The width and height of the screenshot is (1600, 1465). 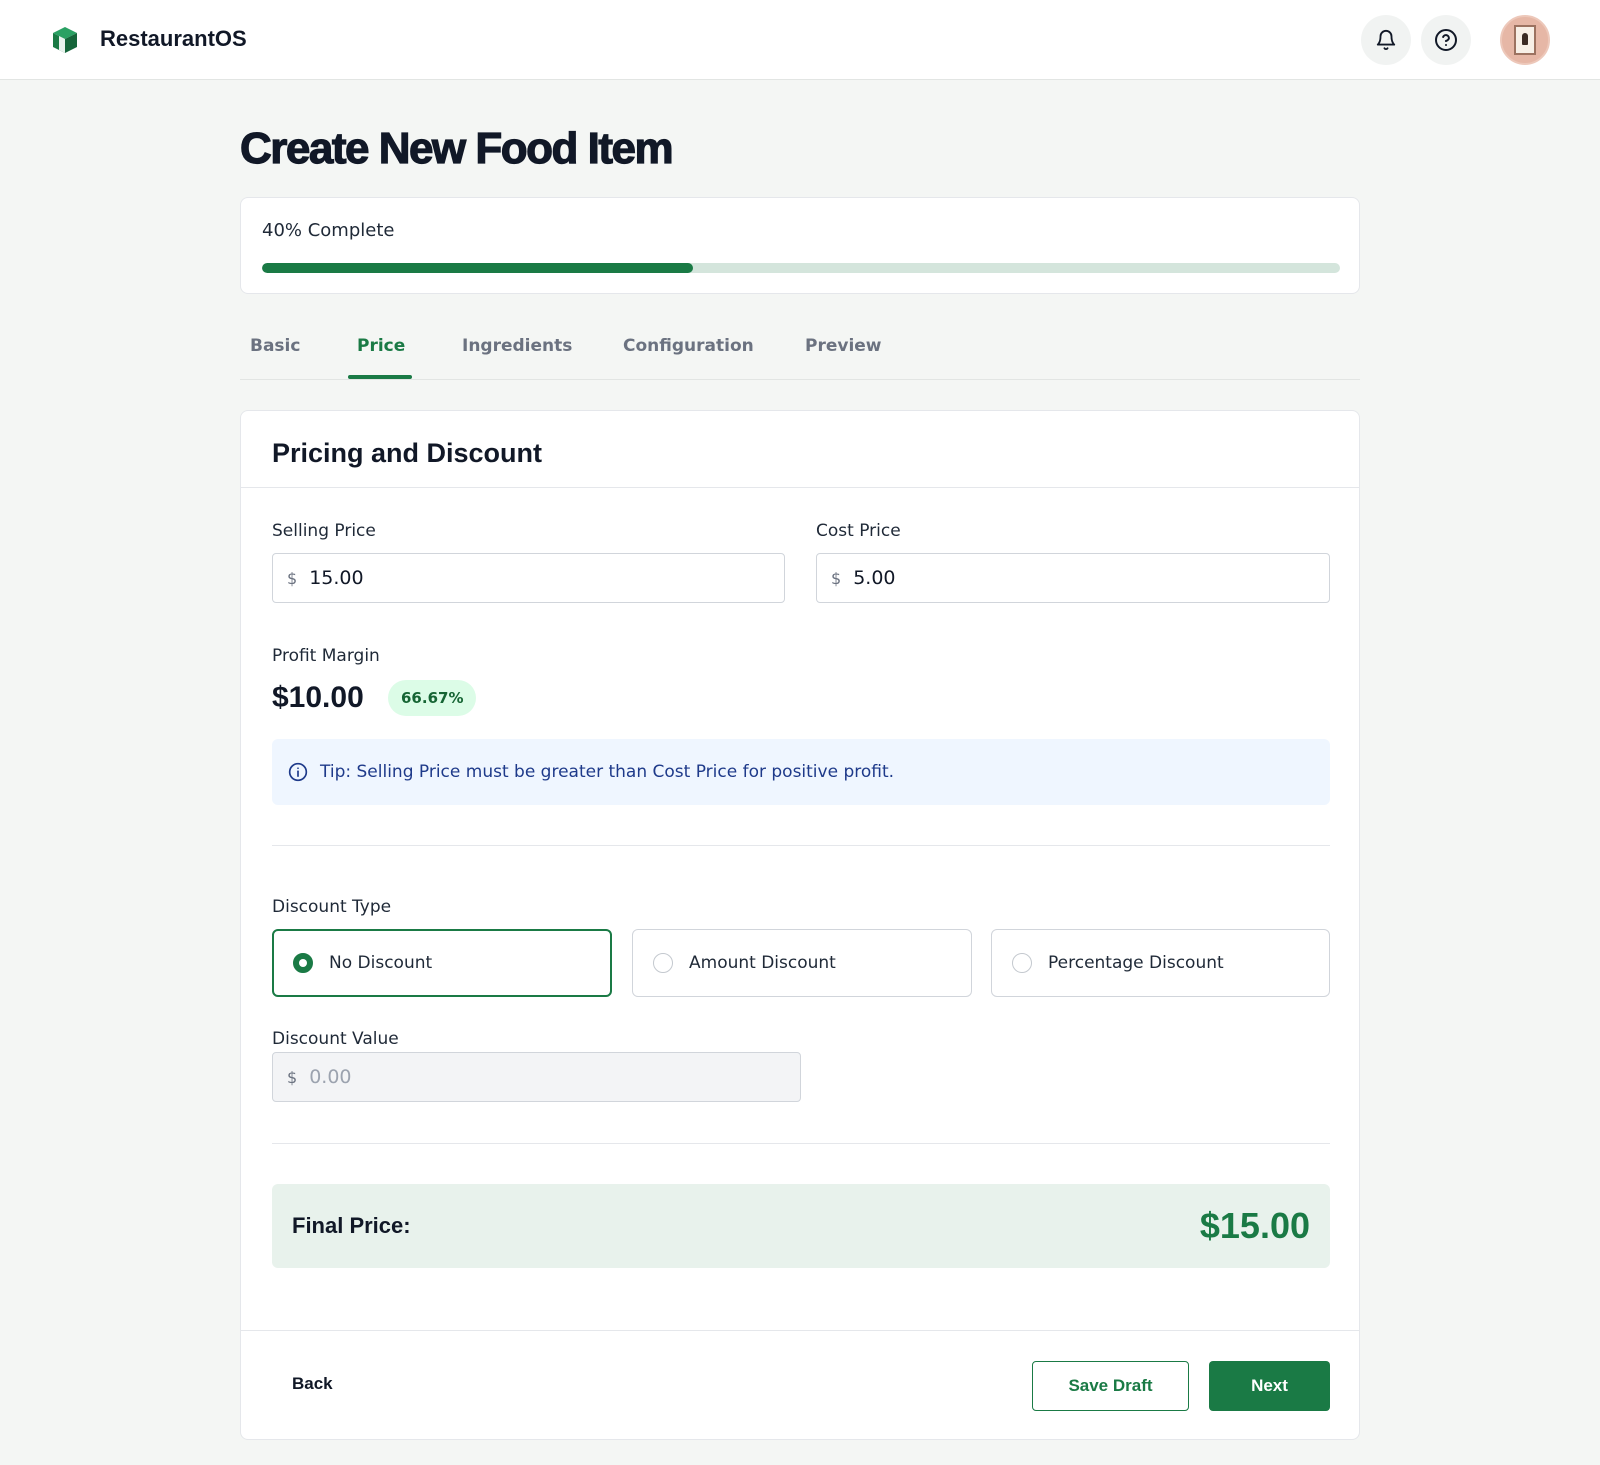 What do you see at coordinates (65, 40) in the screenshot?
I see `logo-cube-icon` at bounding box center [65, 40].